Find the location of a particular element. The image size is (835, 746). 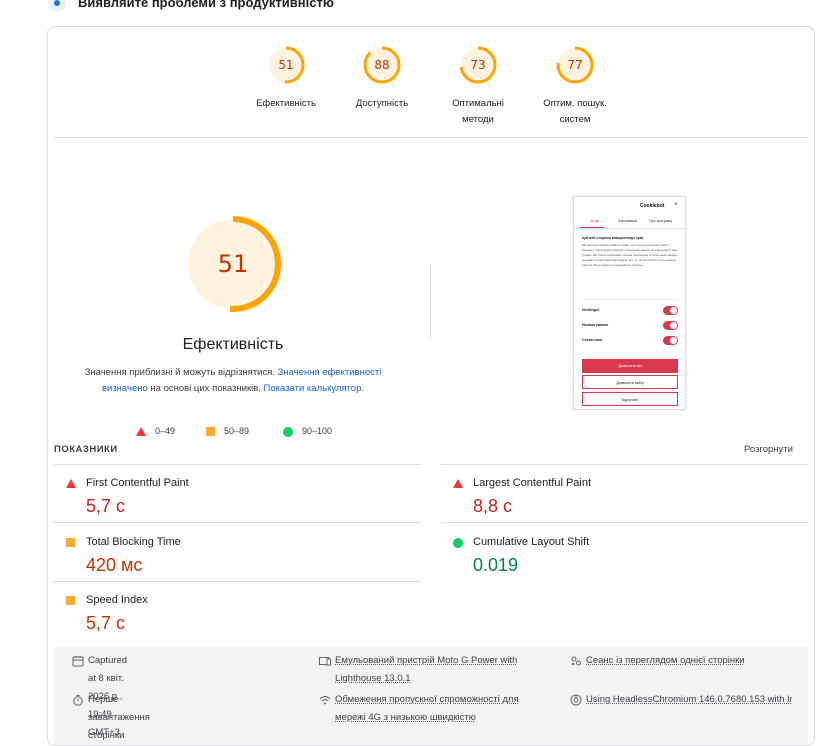

metric-name: Largest Contentful Paint is located at coordinates (532, 483).